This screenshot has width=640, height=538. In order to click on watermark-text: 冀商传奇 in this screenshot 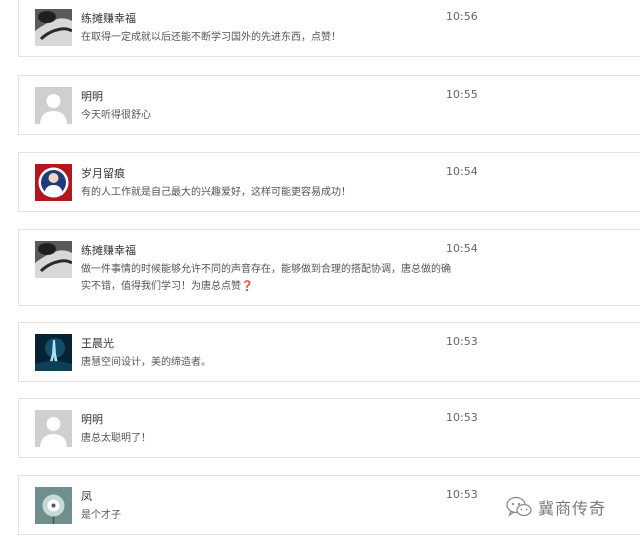, I will do `click(572, 508)`.